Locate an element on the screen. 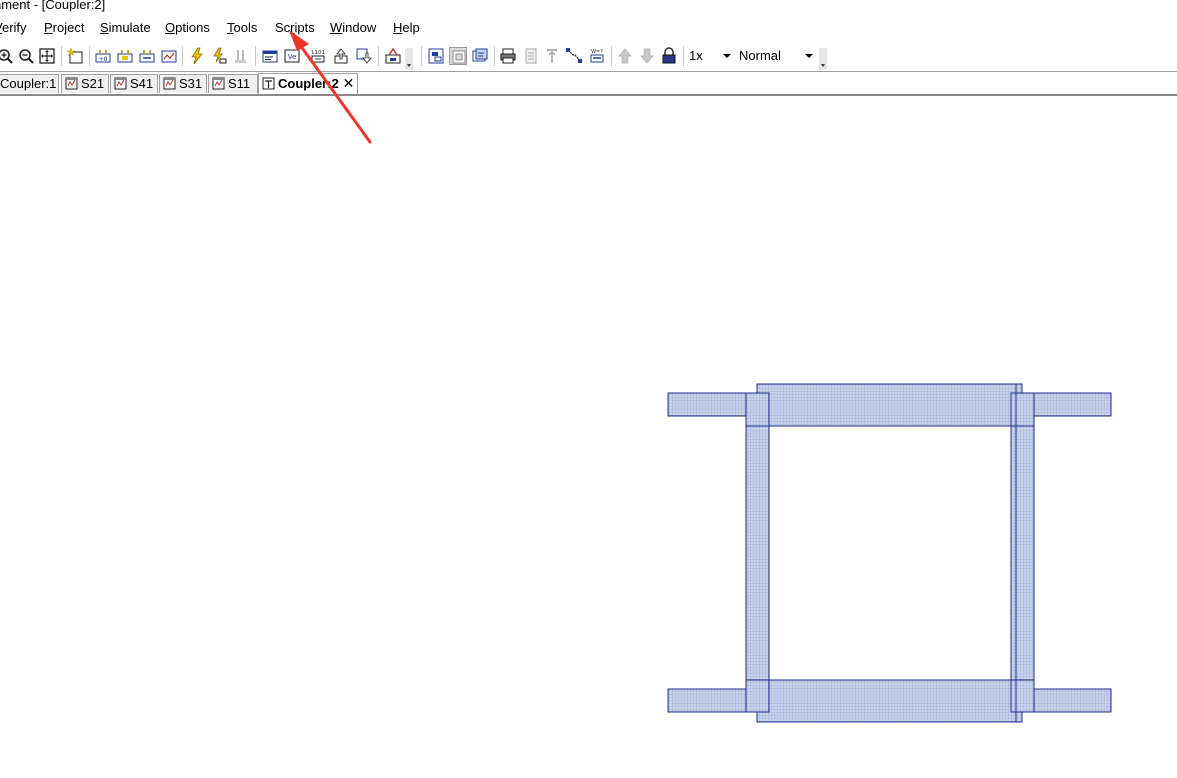 The image size is (1177, 778). right-branch-line is located at coordinates (1022, 553).